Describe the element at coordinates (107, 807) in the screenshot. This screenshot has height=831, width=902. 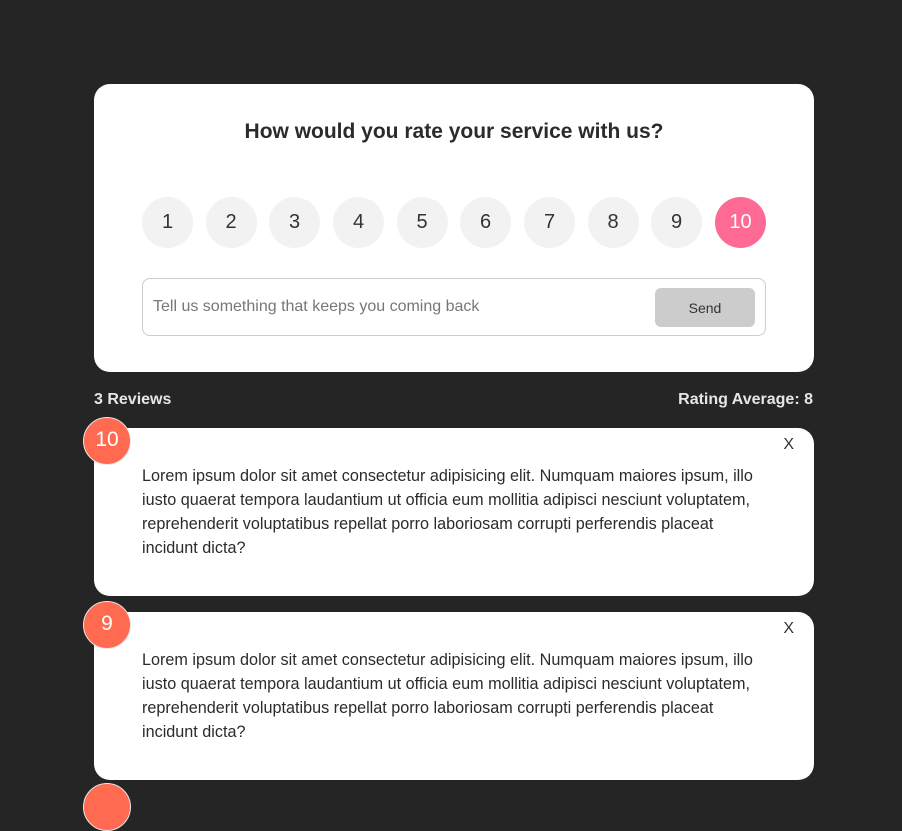
I see `next-review-rating-badge` at that location.